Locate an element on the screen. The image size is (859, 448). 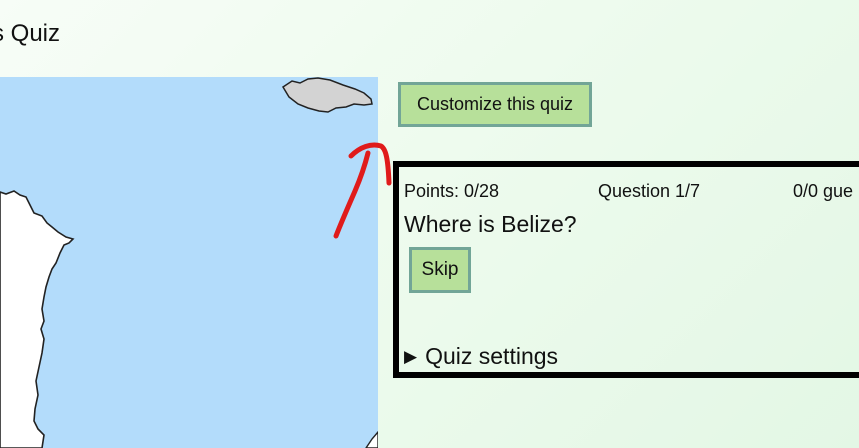
guesses-counter: 0/0 gue is located at coordinates (823, 191).